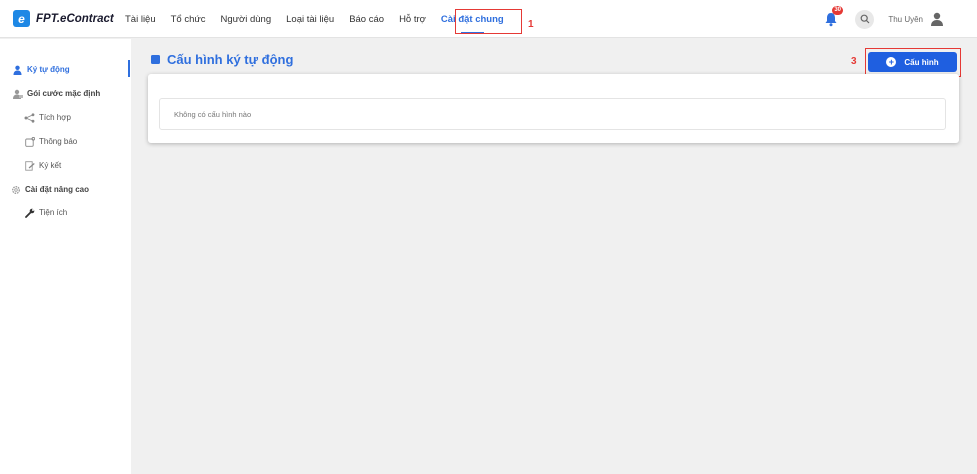 This screenshot has height=474, width=977. Describe the element at coordinates (129, 68) in the screenshot. I see `active-indicator` at that location.